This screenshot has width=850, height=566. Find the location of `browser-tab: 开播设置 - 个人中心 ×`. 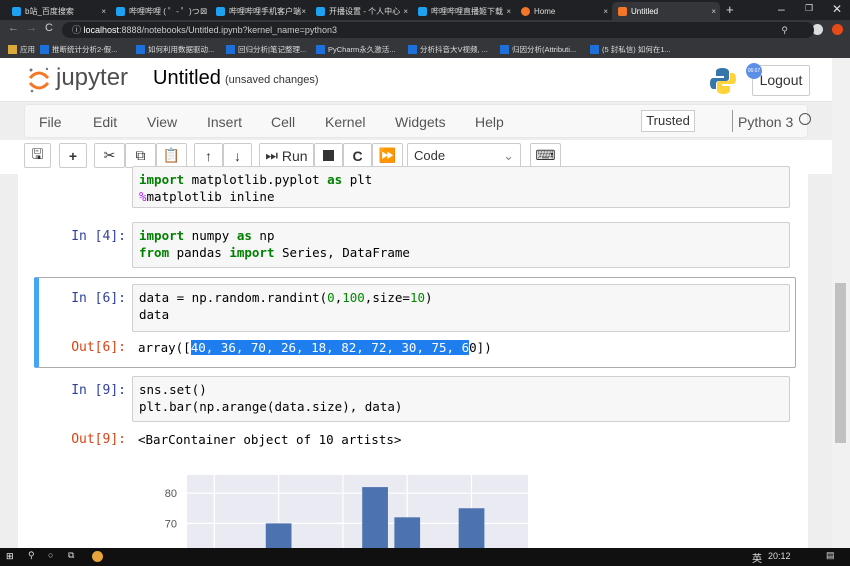

browser-tab: 开播设置 - 个人中心 × is located at coordinates (361, 11).